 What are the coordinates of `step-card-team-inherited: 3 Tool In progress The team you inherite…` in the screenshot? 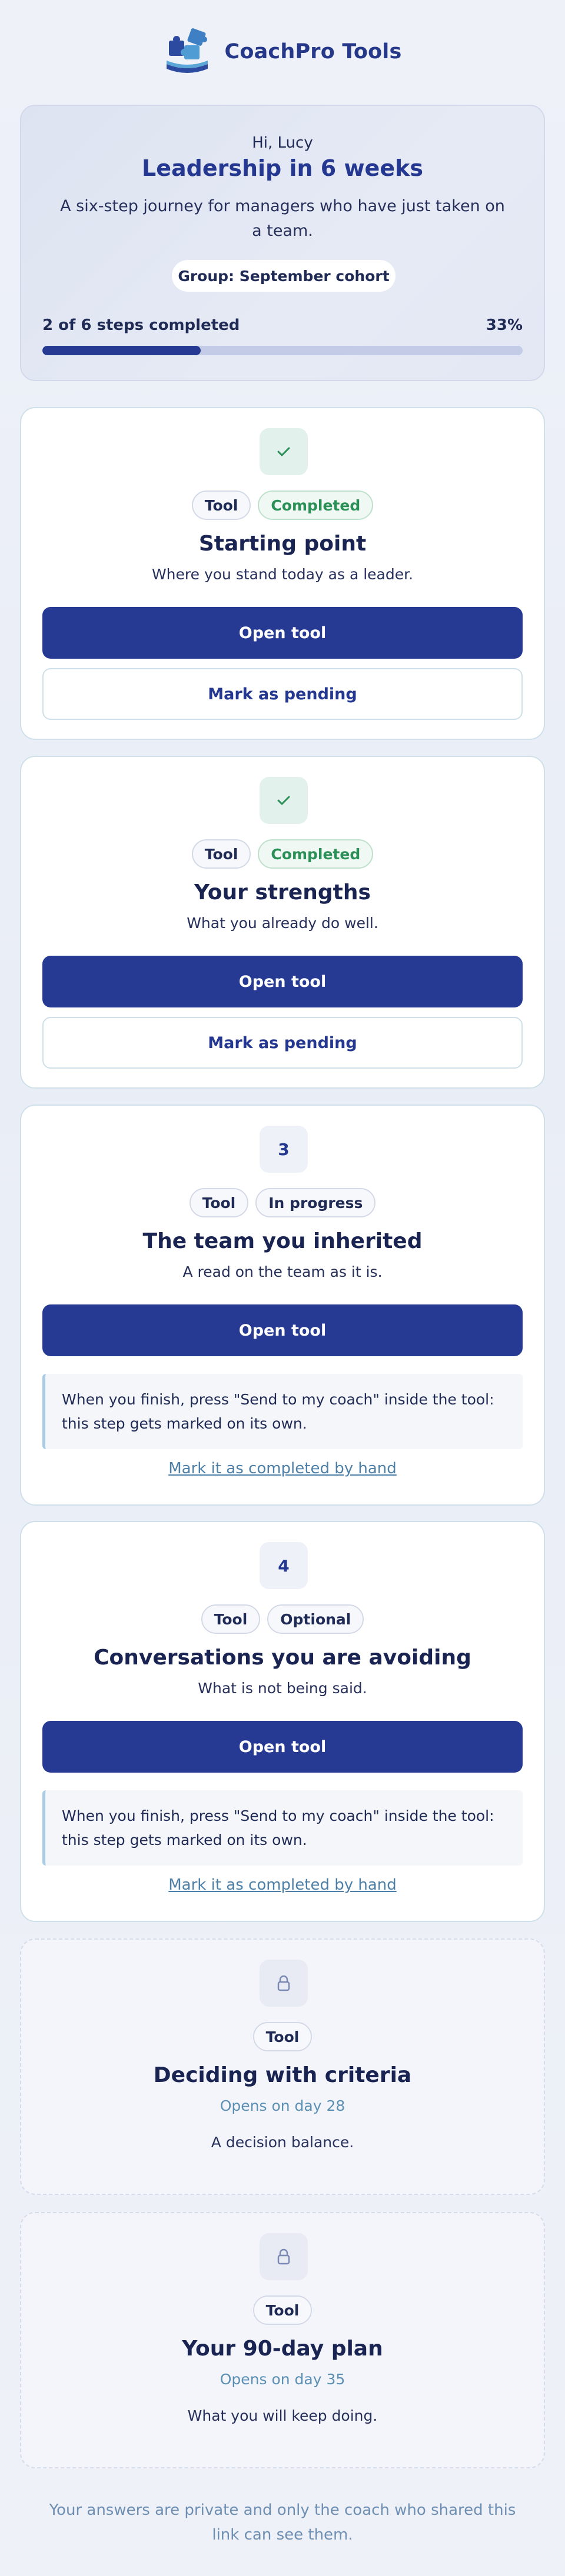 It's located at (282, 1305).